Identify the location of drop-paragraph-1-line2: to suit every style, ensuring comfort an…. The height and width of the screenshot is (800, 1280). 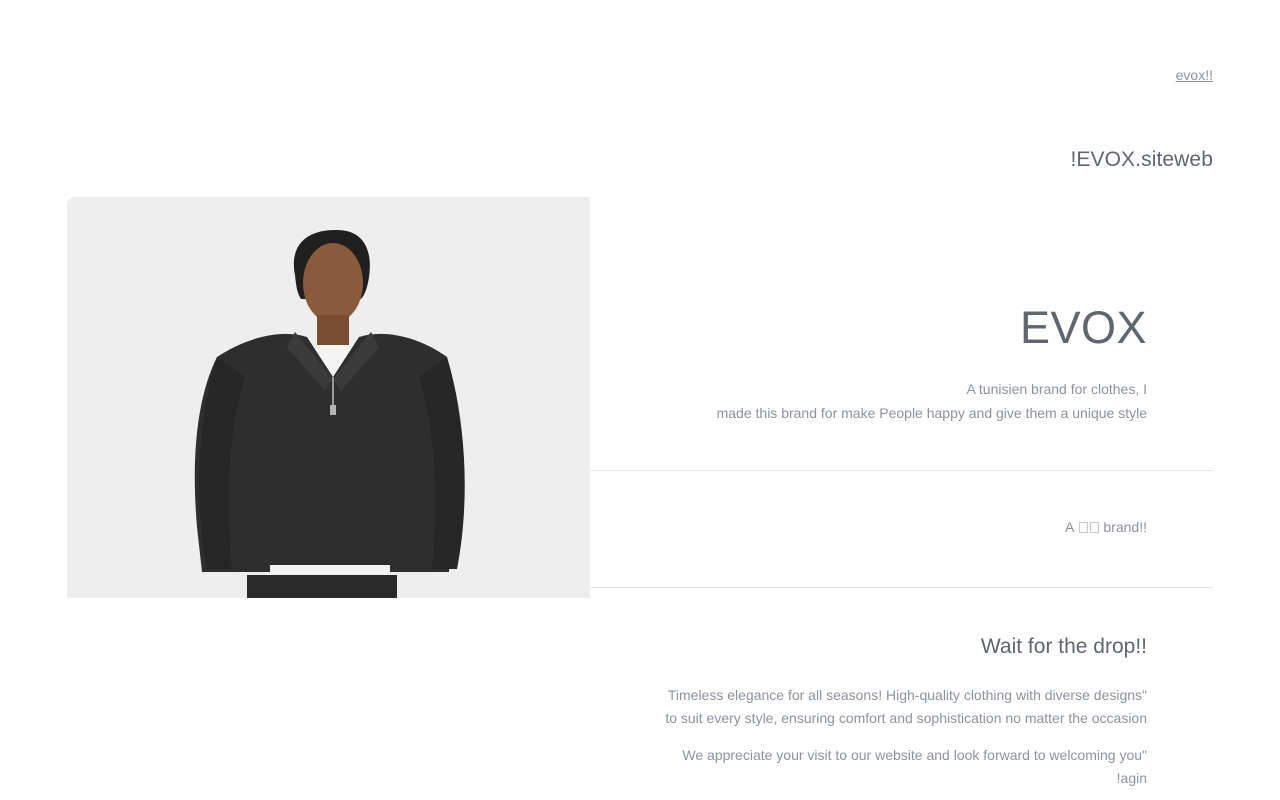
(906, 718).